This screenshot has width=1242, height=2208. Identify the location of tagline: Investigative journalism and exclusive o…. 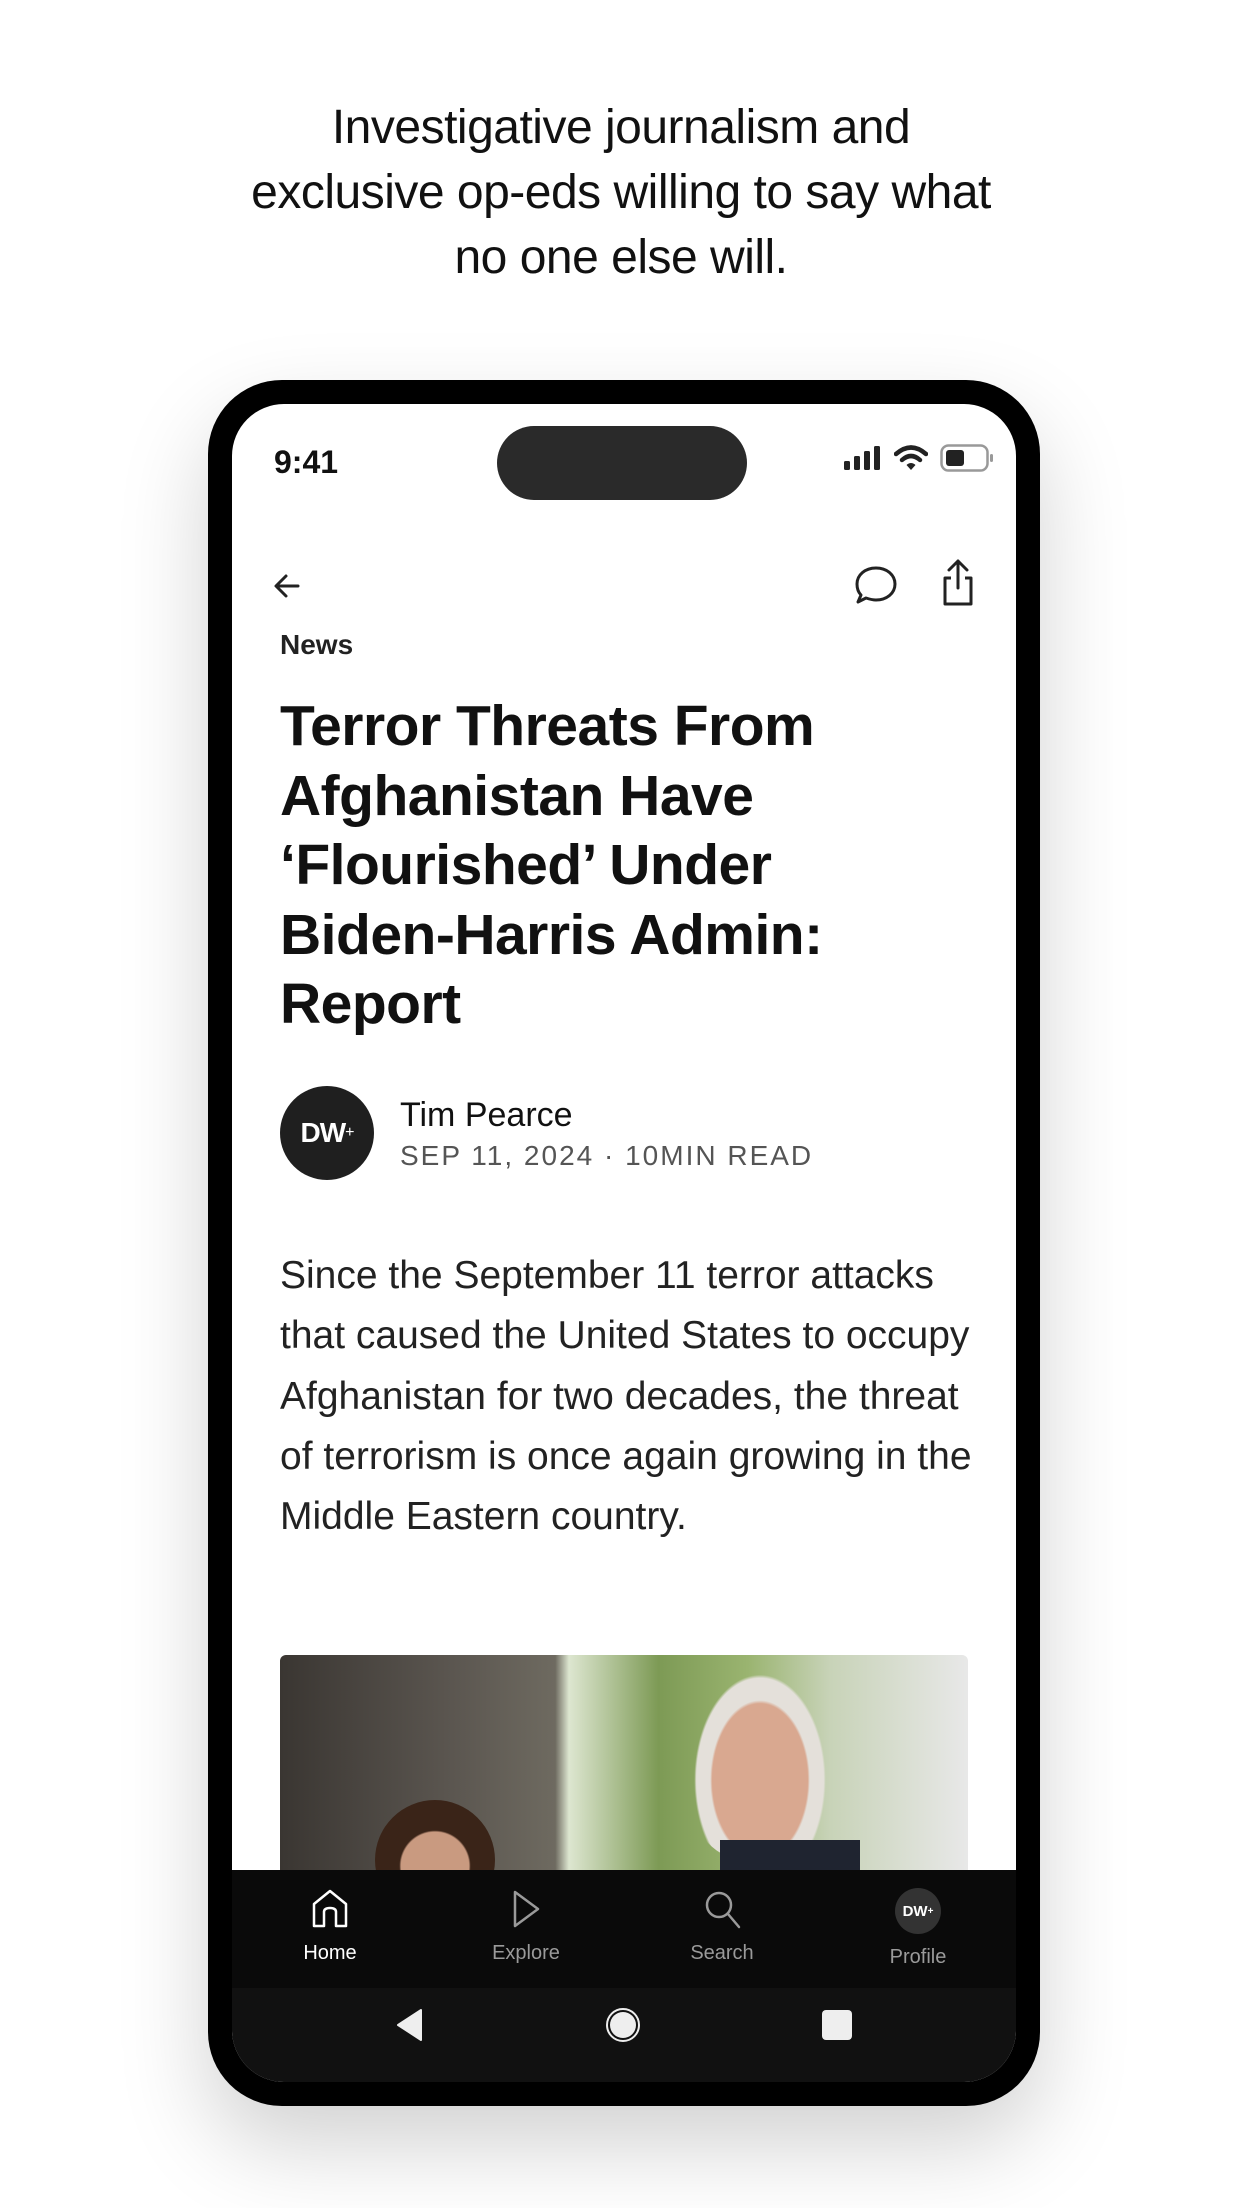
(621, 192).